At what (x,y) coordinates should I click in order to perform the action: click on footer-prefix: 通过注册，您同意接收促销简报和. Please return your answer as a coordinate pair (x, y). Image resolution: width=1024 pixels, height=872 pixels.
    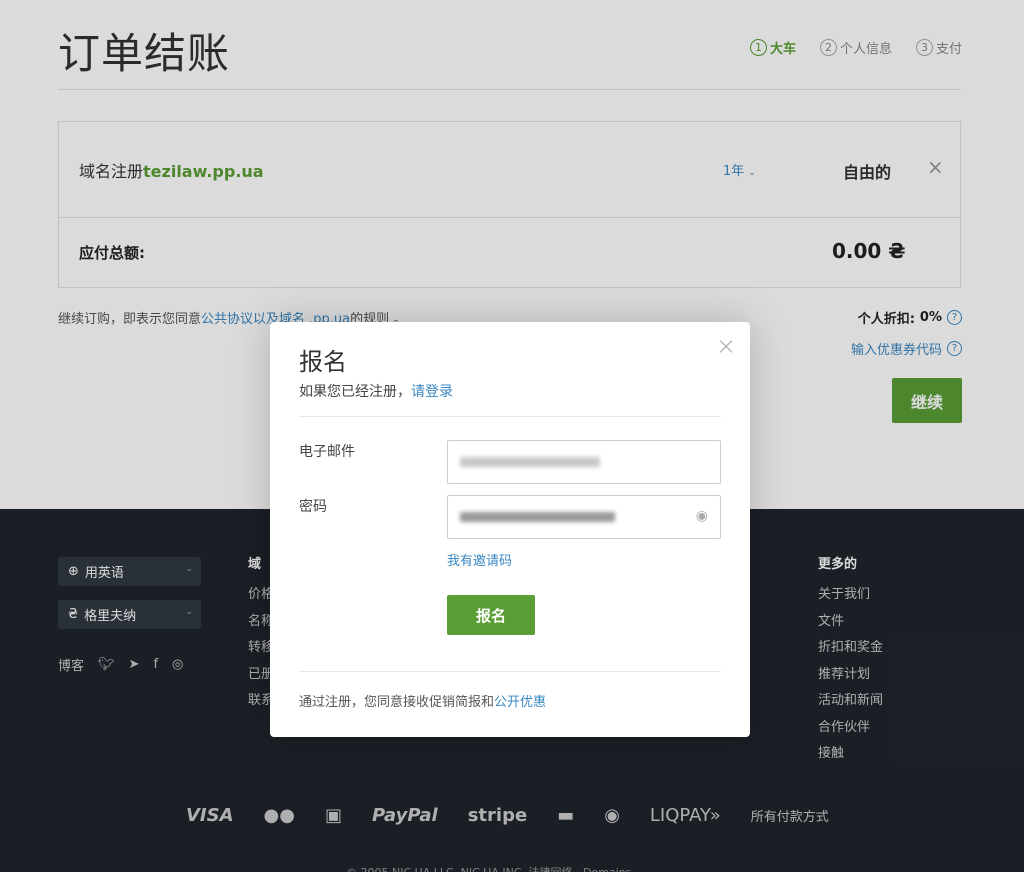
    Looking at the image, I should click on (397, 702).